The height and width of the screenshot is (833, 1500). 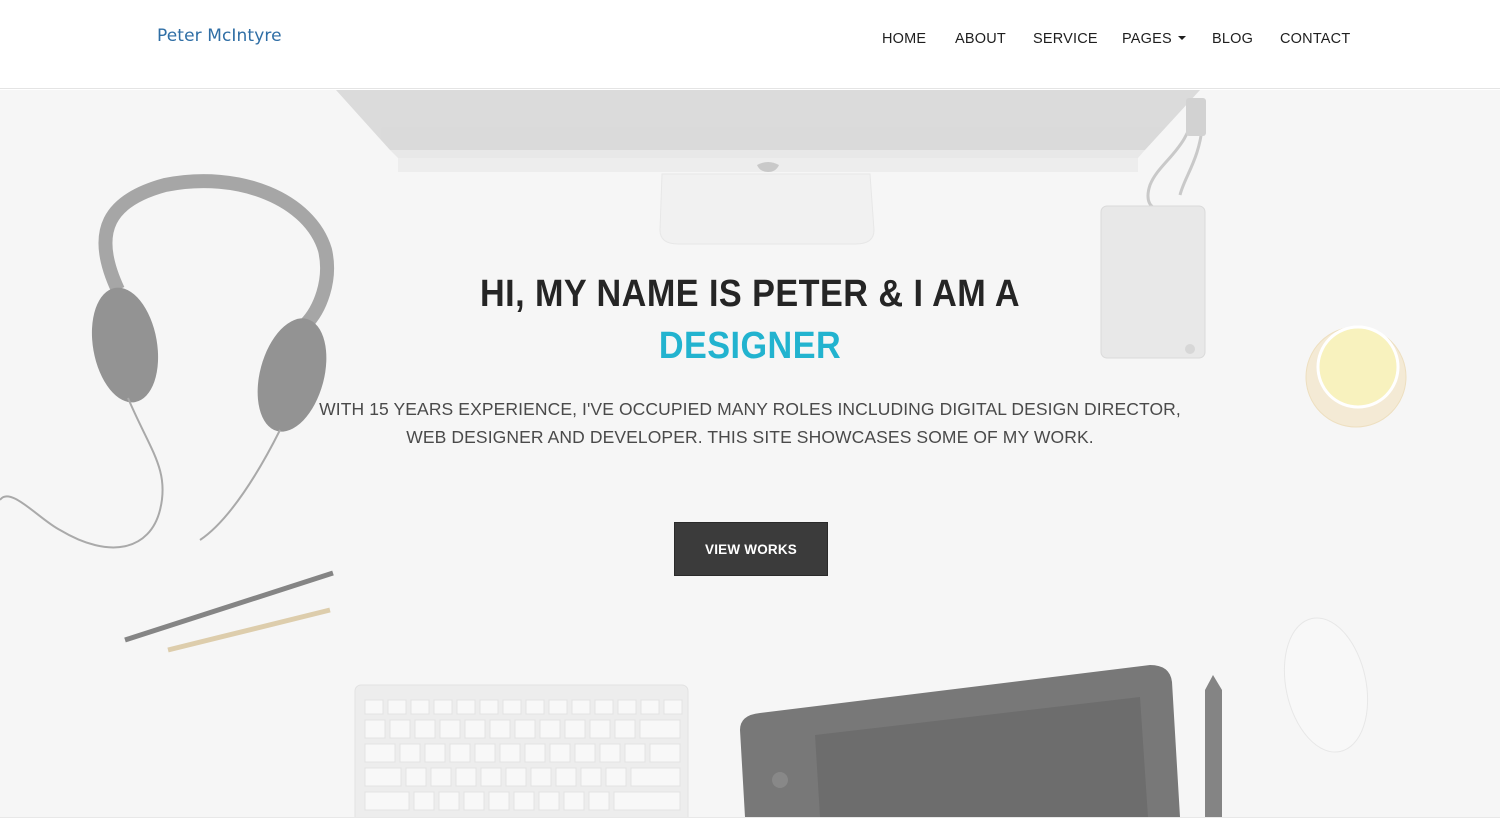 What do you see at coordinates (751, 549) in the screenshot?
I see `view-works-button: VIEW WORKS` at bounding box center [751, 549].